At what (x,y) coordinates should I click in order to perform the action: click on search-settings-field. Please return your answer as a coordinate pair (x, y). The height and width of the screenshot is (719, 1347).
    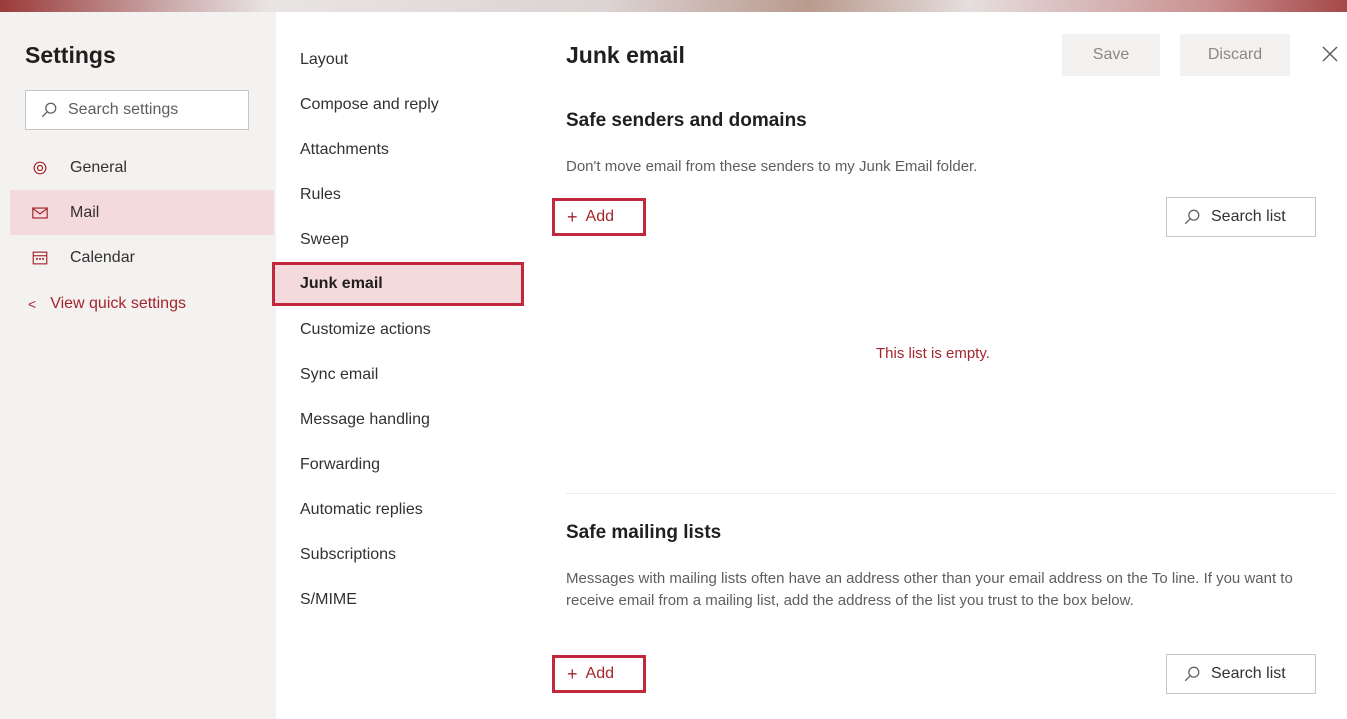
    Looking at the image, I should click on (137, 110).